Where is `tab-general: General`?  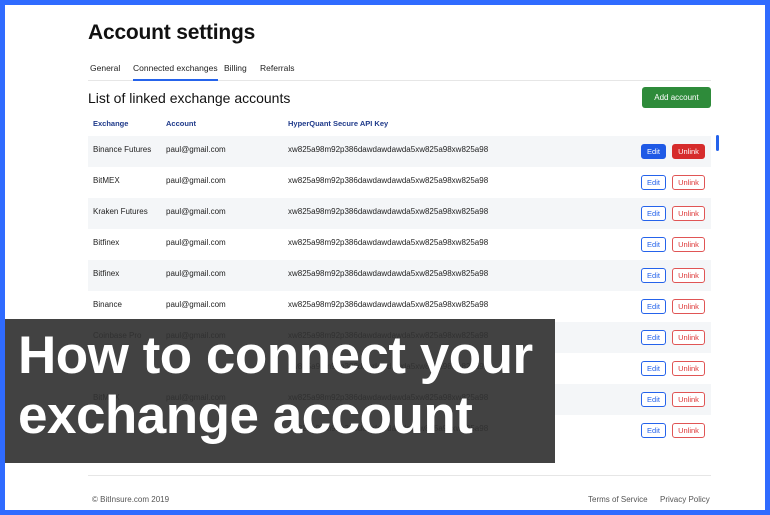 tab-general: General is located at coordinates (105, 72).